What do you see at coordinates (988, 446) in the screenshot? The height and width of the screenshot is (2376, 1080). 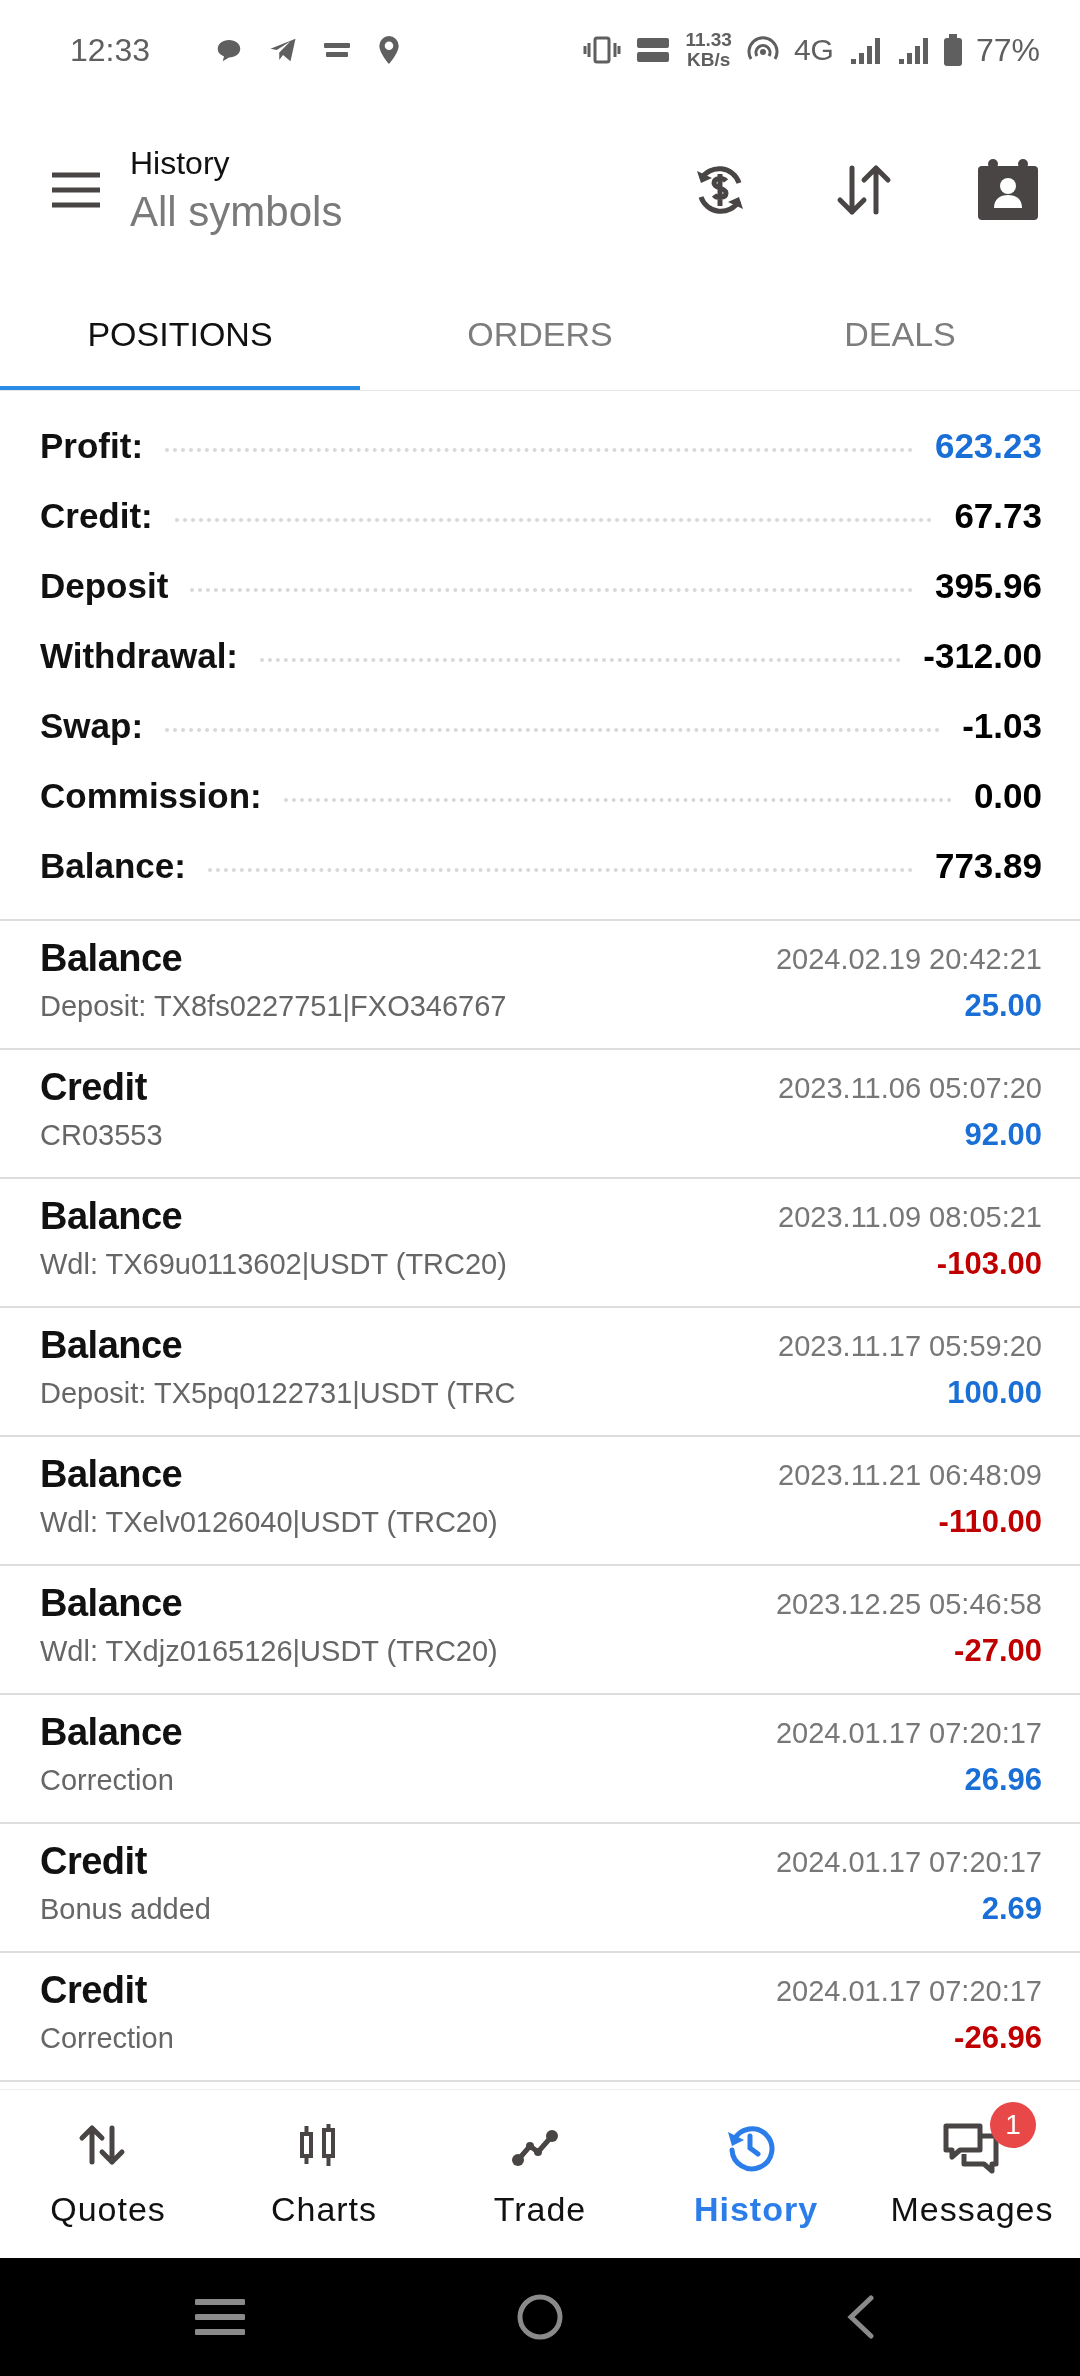 I see `summary-value: 623.23` at bounding box center [988, 446].